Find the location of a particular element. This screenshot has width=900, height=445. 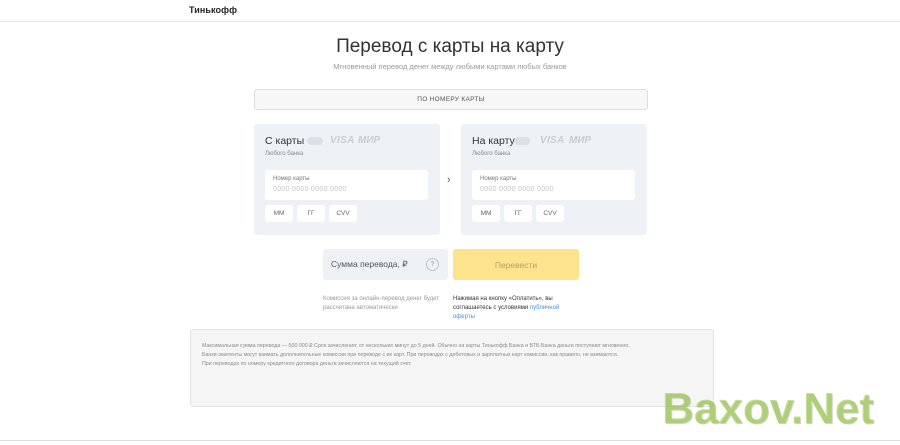

card-to-number-input is located at coordinates (554, 189).